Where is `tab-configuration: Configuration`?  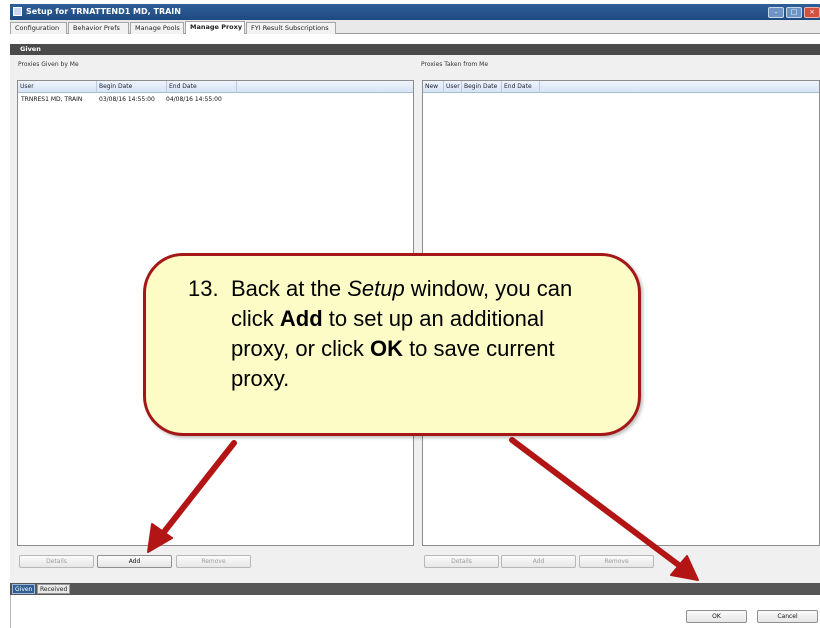 tab-configuration: Configuration is located at coordinates (38, 28).